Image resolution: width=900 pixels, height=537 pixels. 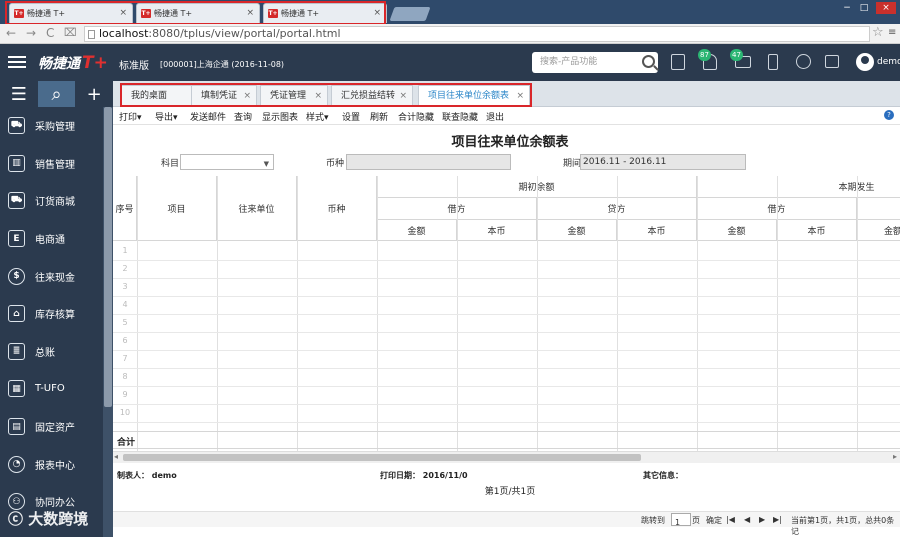 I want to click on scroll-right-icon: ▸, so click(x=895, y=456).